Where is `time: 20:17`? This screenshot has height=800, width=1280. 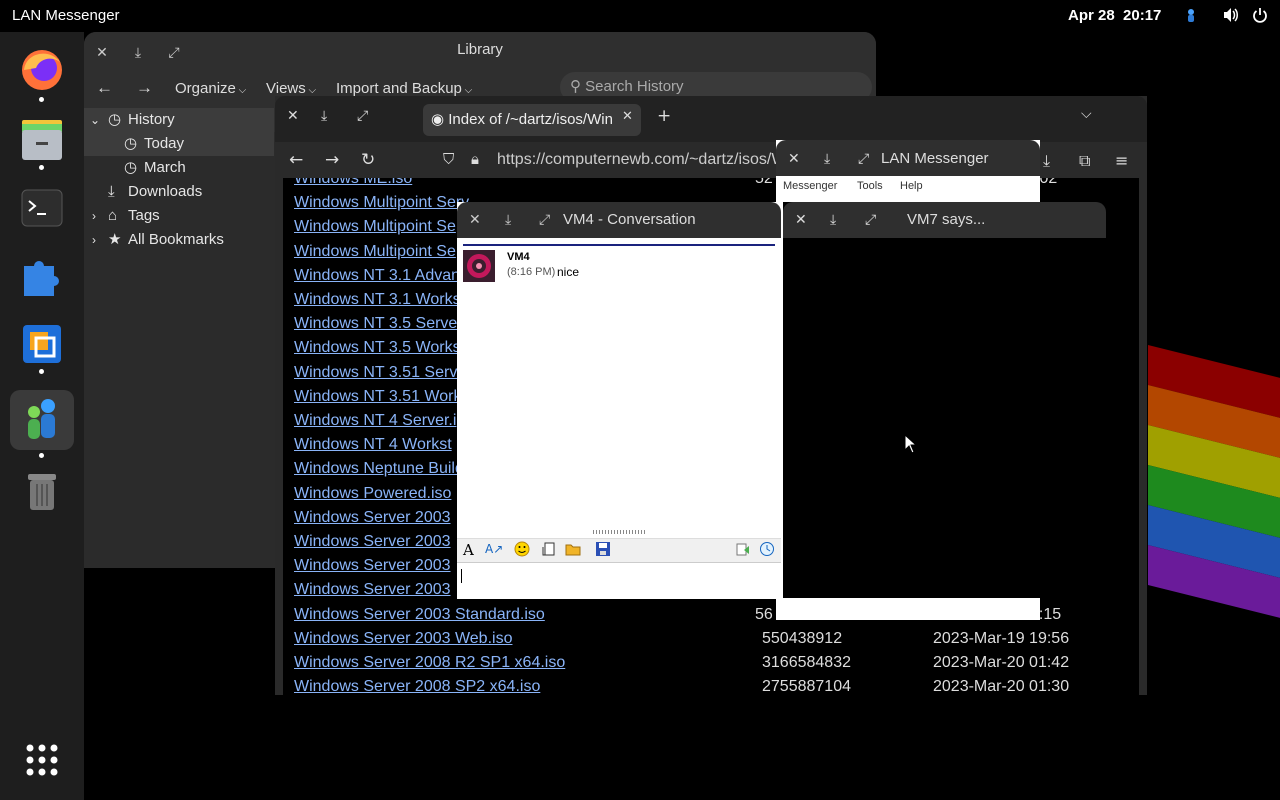
time: 20:17 is located at coordinates (1142, 15).